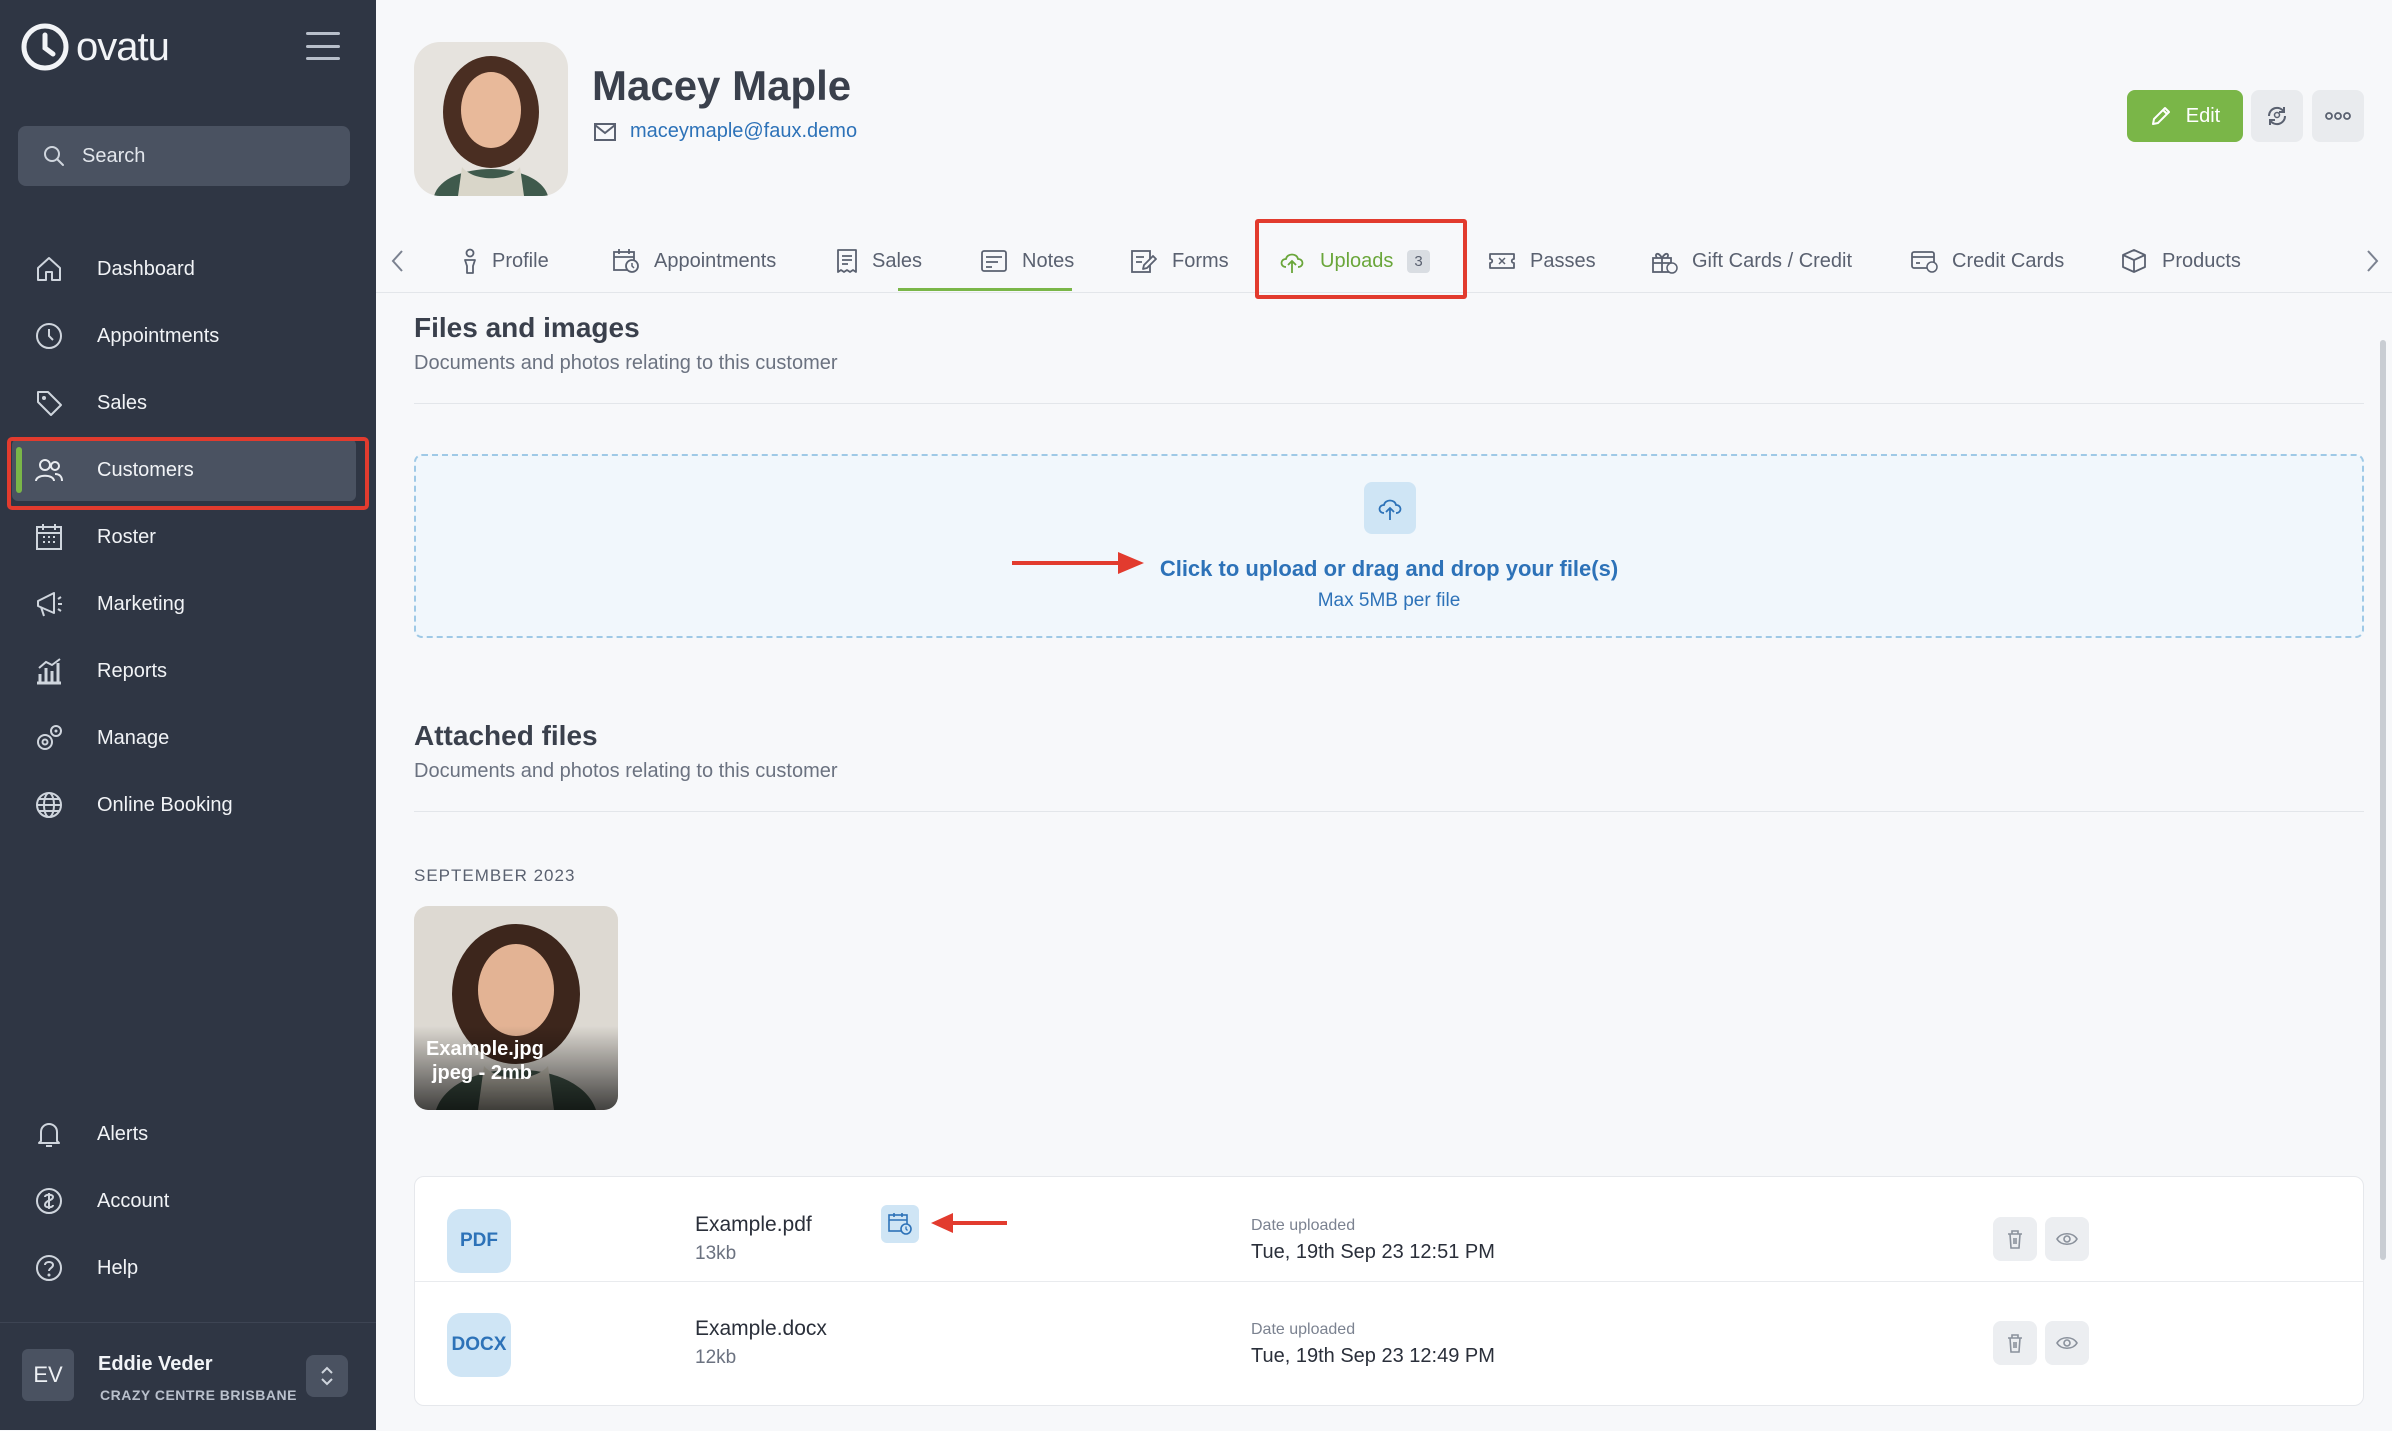  I want to click on more-options-button, so click(2338, 116).